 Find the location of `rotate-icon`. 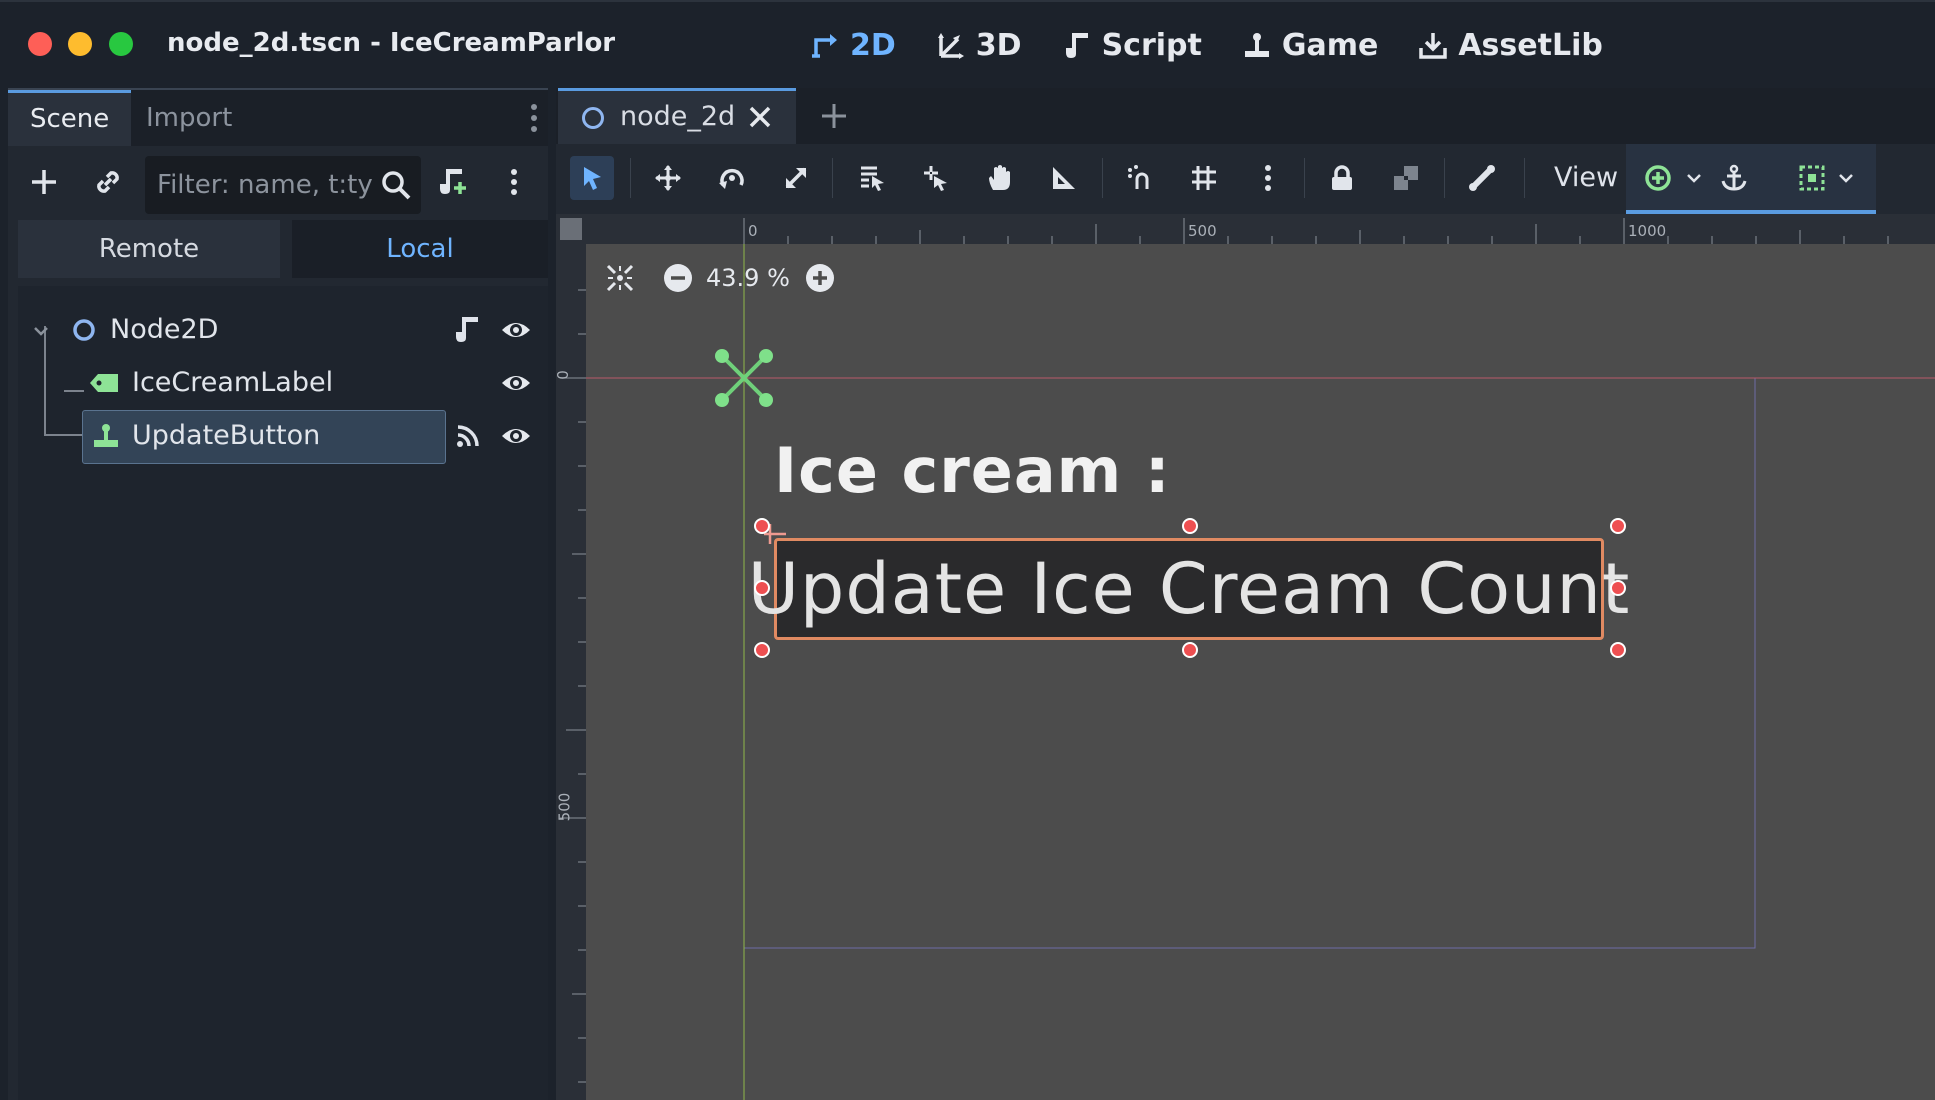

rotate-icon is located at coordinates (731, 178).